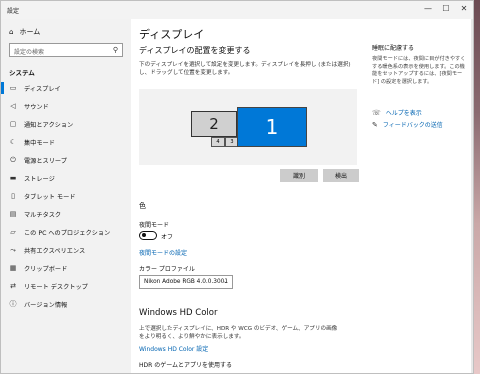 This screenshot has height=374, width=480. I want to click on sidebar-item-label: クリップボード, so click(46, 269).